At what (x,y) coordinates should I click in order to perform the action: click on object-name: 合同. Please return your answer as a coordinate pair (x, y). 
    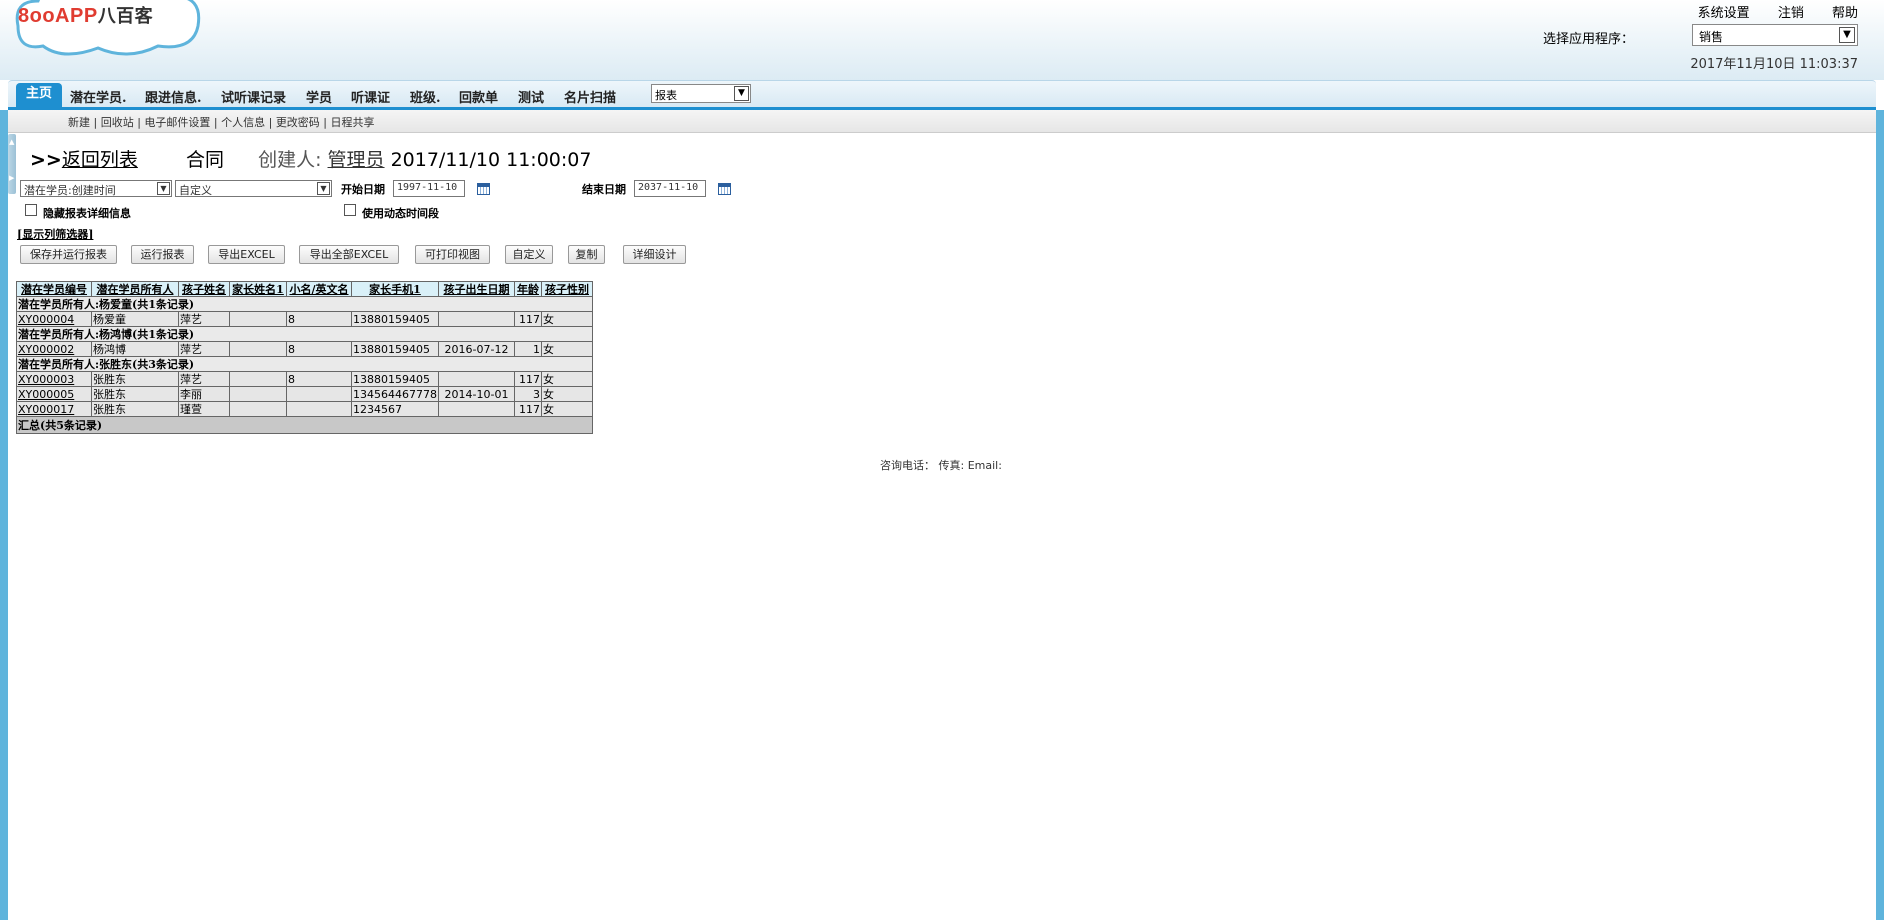
    Looking at the image, I should click on (204, 160).